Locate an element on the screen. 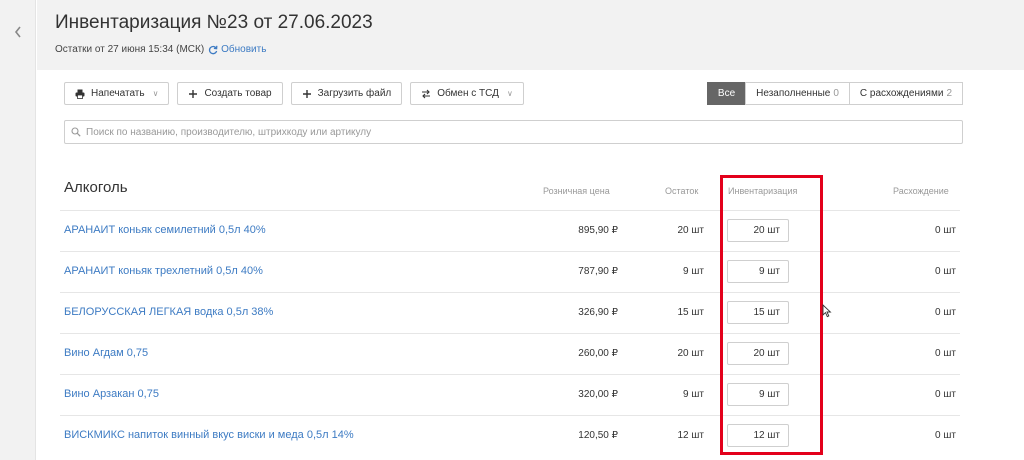 The image size is (1024, 460). chevron-left-icon is located at coordinates (17, 32).